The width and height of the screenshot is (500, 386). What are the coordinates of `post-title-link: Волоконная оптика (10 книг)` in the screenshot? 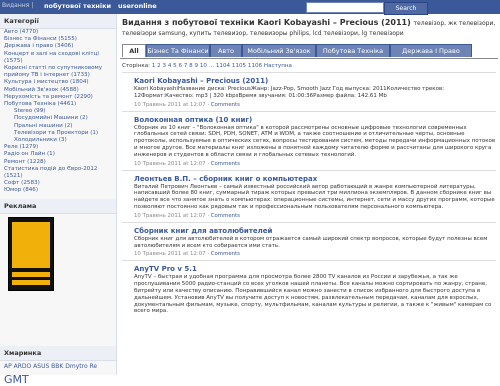 It's located at (315, 120).